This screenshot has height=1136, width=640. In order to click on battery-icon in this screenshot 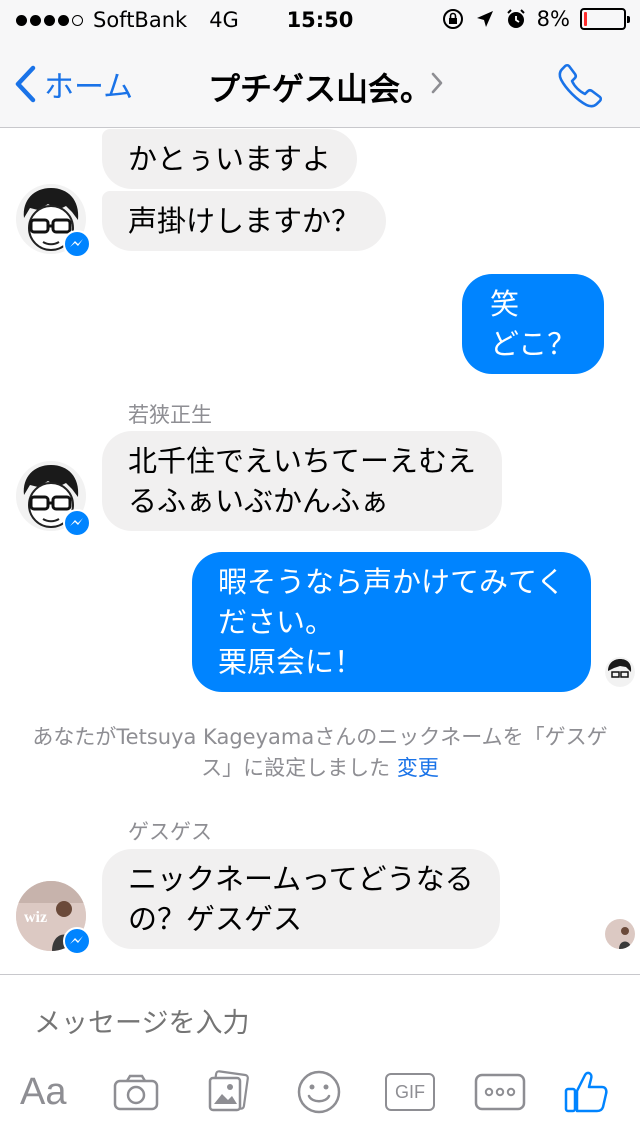, I will do `click(605, 19)`.